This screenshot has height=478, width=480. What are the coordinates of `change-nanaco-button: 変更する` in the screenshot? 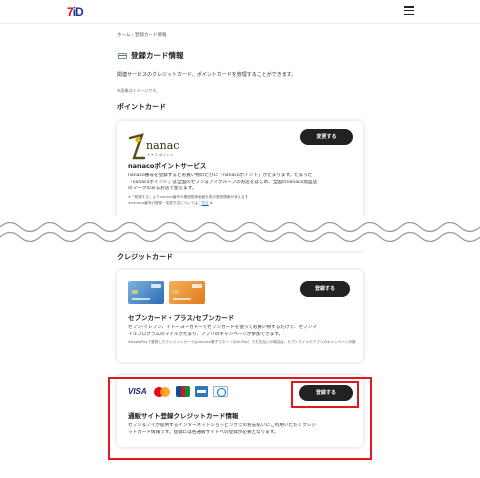 It's located at (326, 137).